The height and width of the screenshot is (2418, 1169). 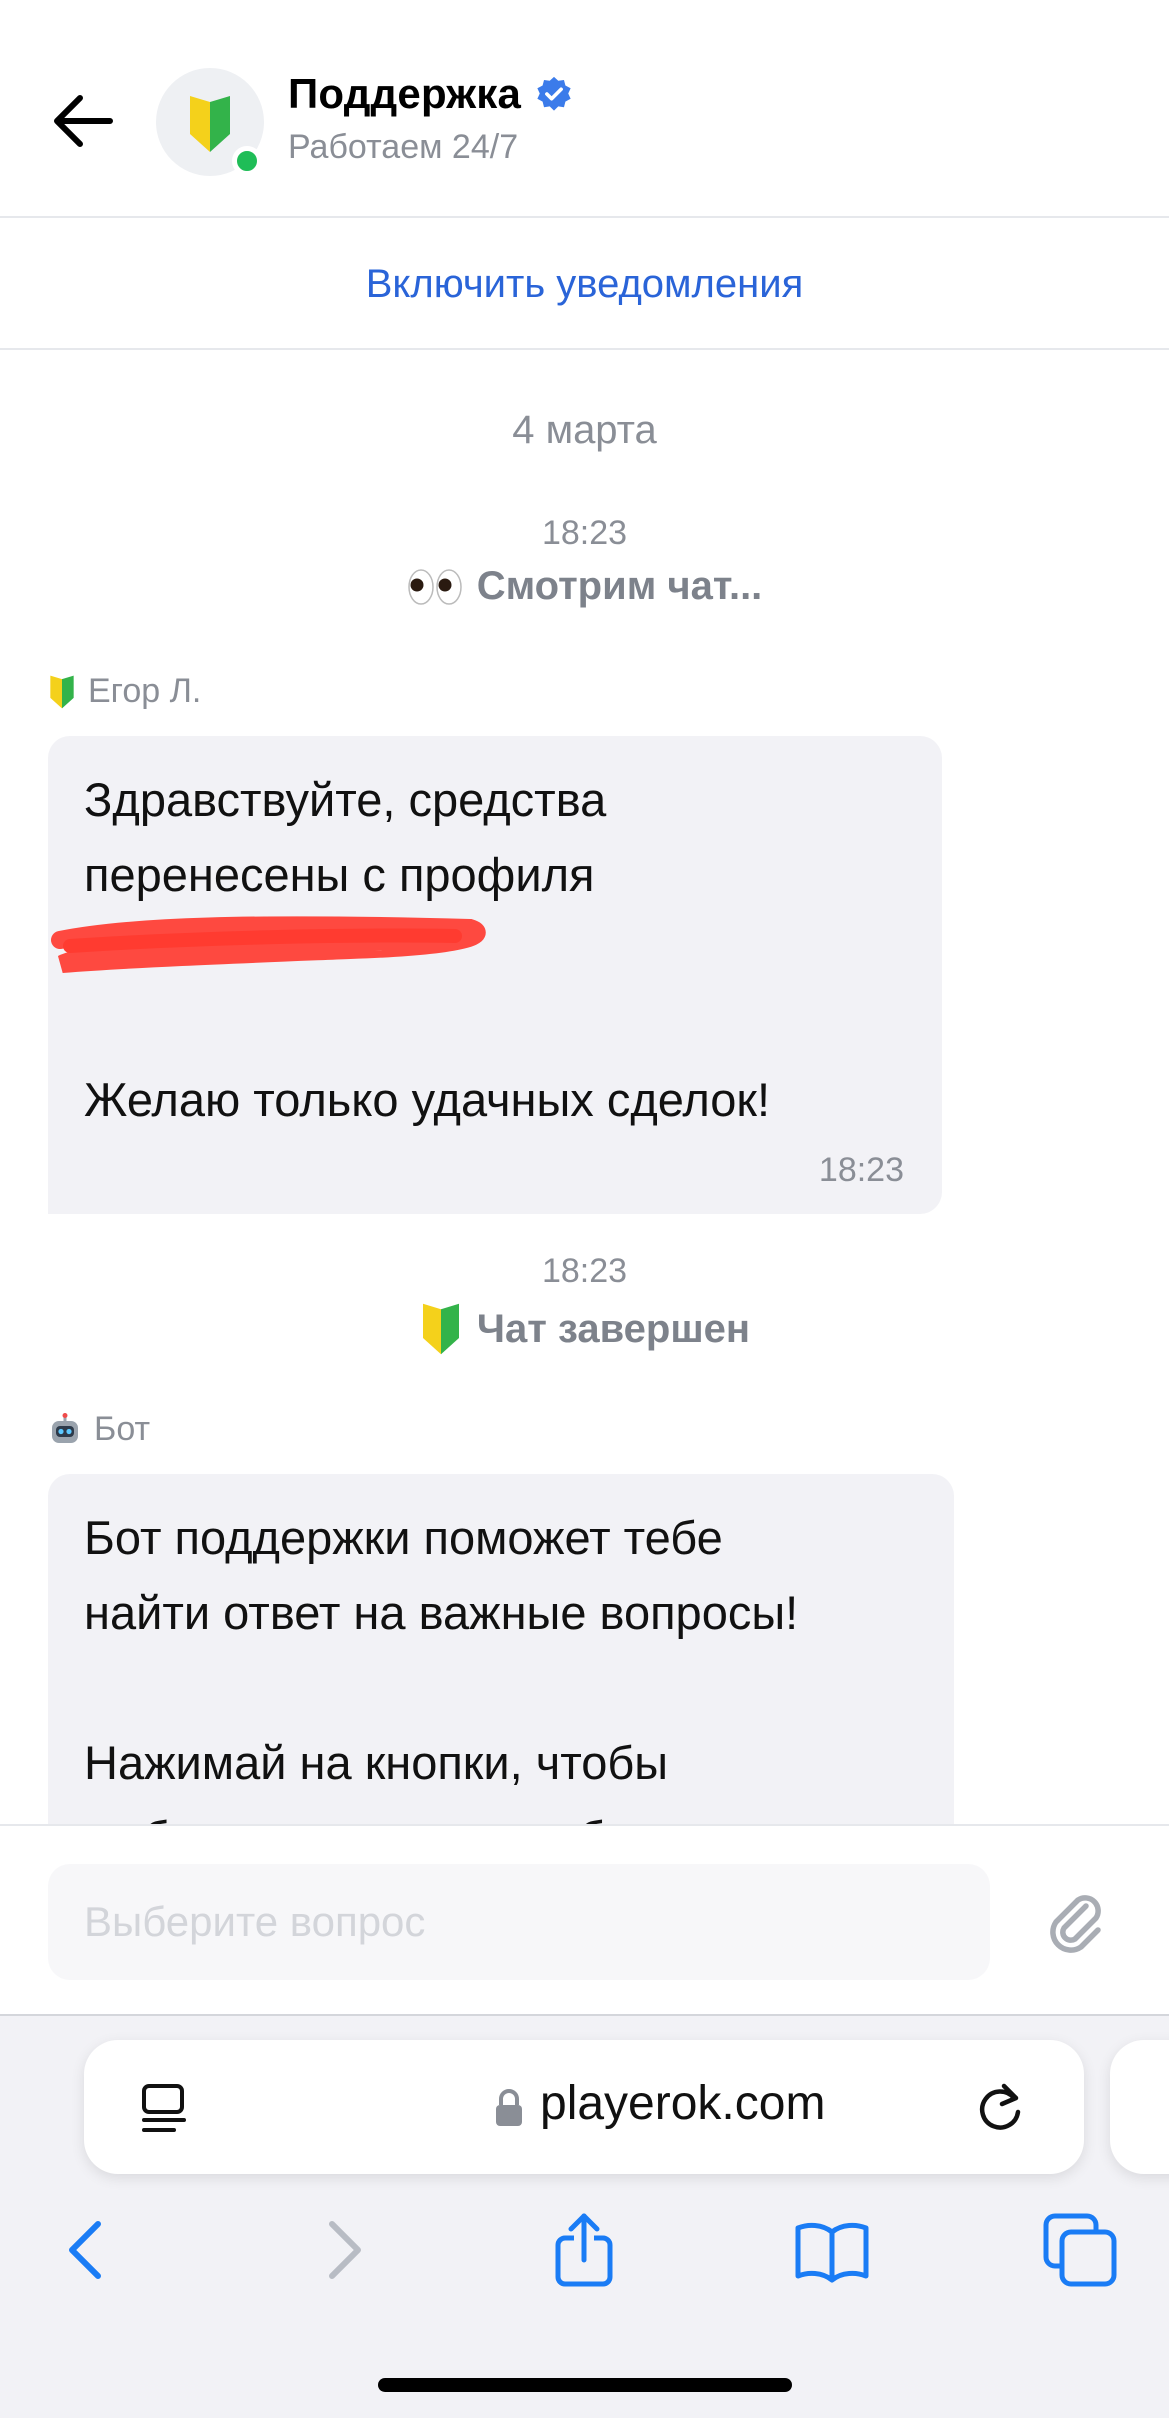 What do you see at coordinates (832, 2250) in the screenshot?
I see `bookmarks-icon` at bounding box center [832, 2250].